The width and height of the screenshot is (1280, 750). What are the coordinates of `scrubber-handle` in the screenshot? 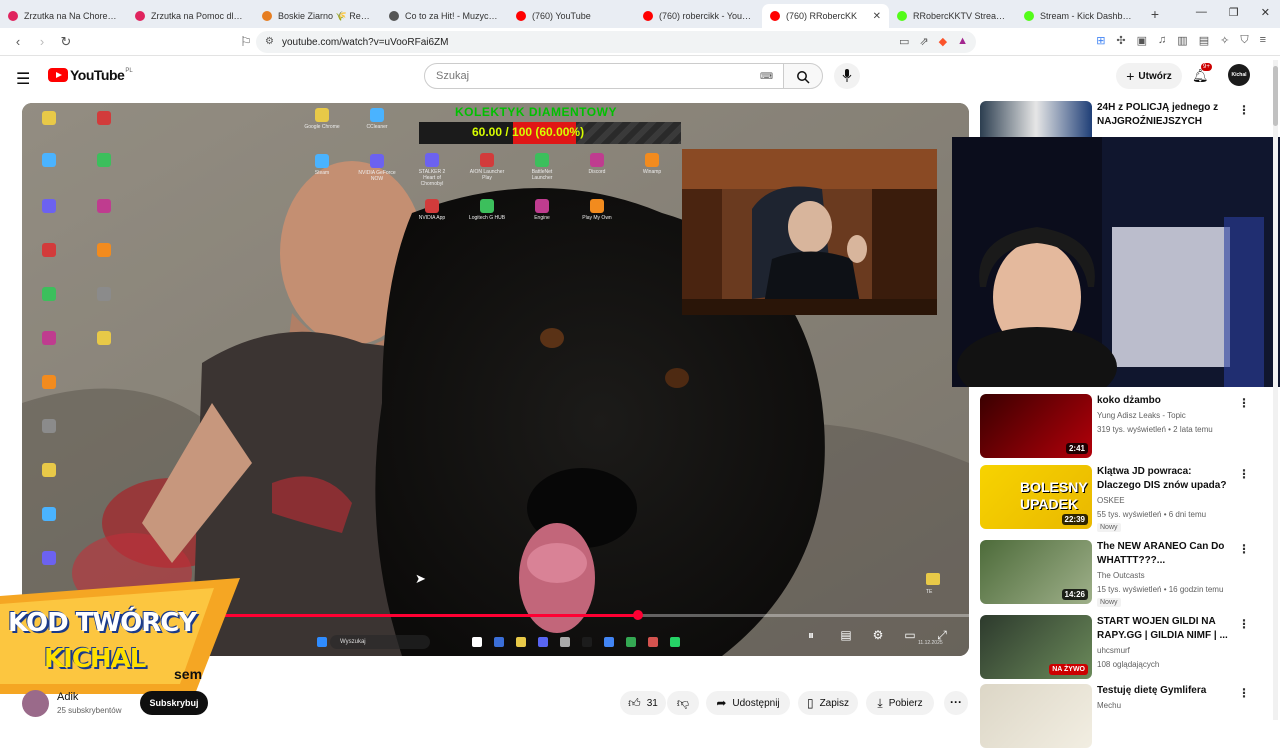 It's located at (637, 615).